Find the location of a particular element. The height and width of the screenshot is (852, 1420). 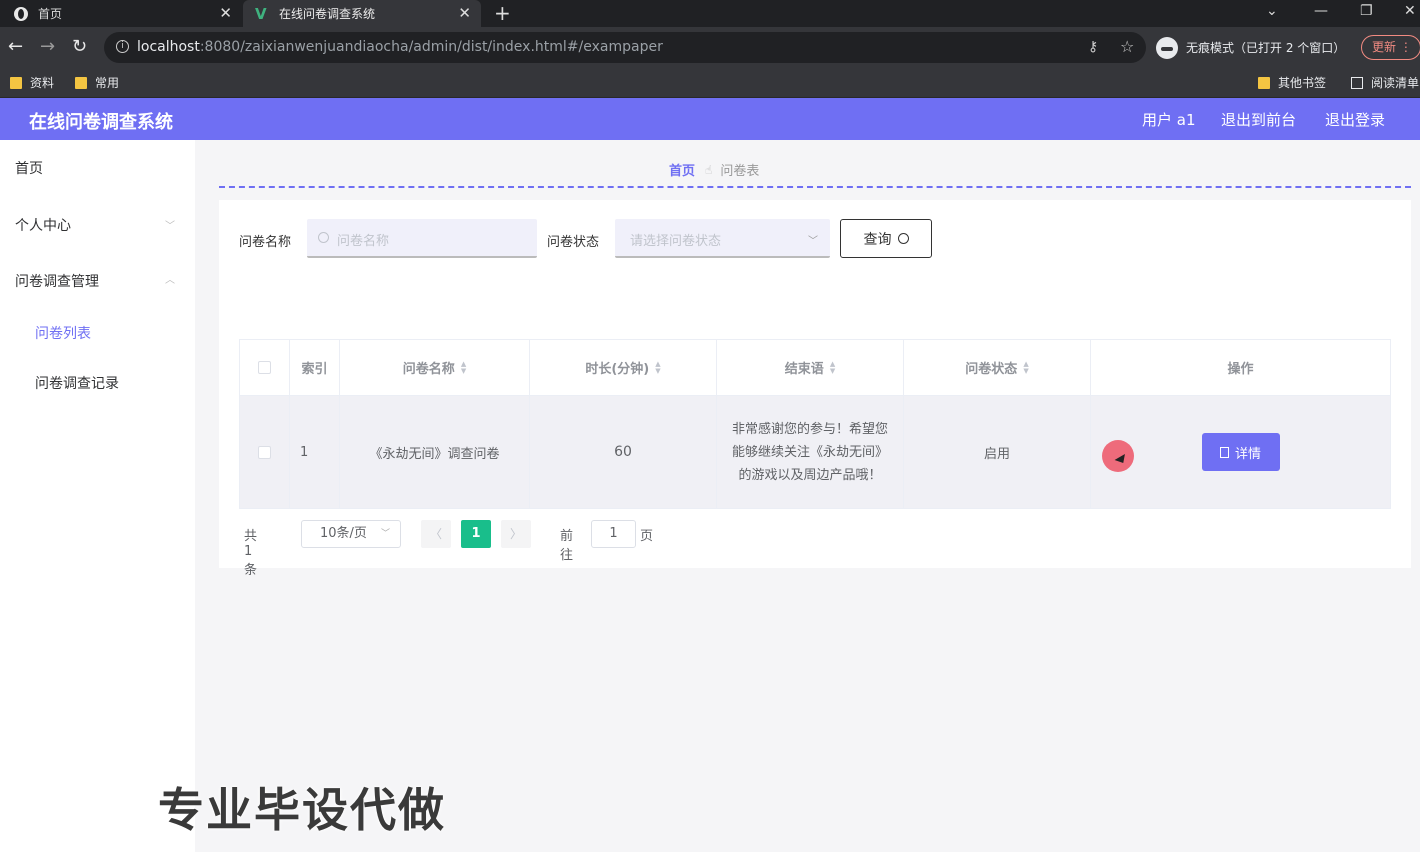

name-search-input: 问卷名称 is located at coordinates (422, 238).